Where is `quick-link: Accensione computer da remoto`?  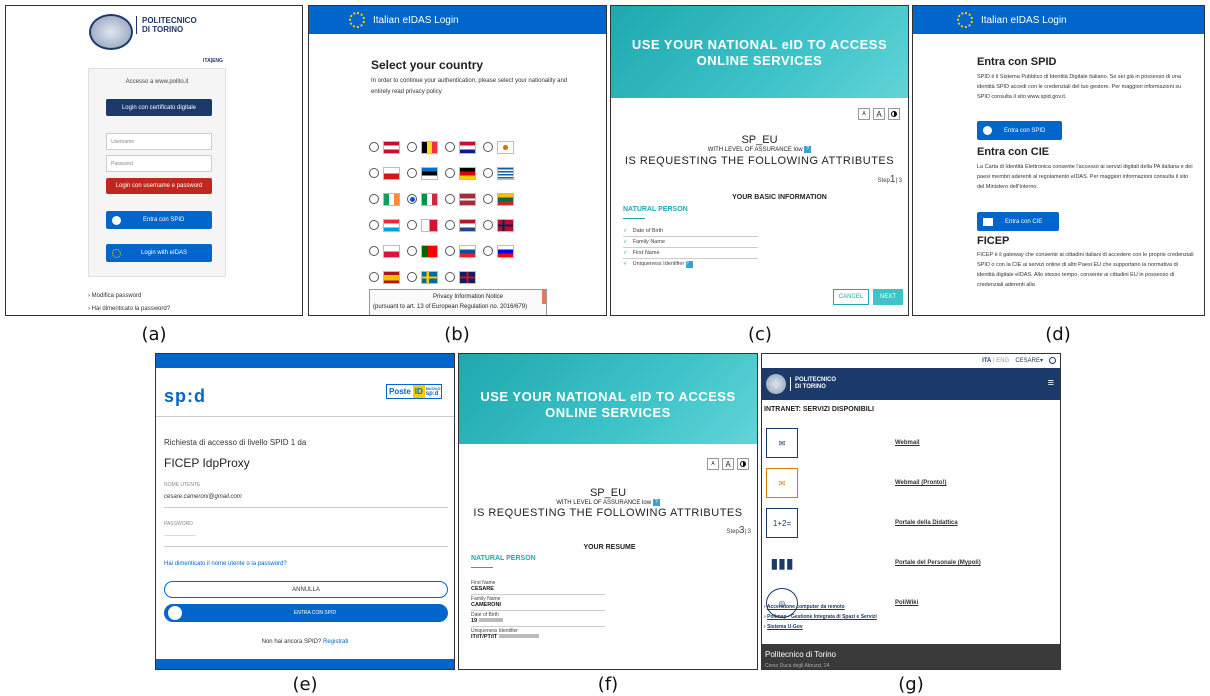 quick-link: Accensione computer da remoto is located at coordinates (806, 607).